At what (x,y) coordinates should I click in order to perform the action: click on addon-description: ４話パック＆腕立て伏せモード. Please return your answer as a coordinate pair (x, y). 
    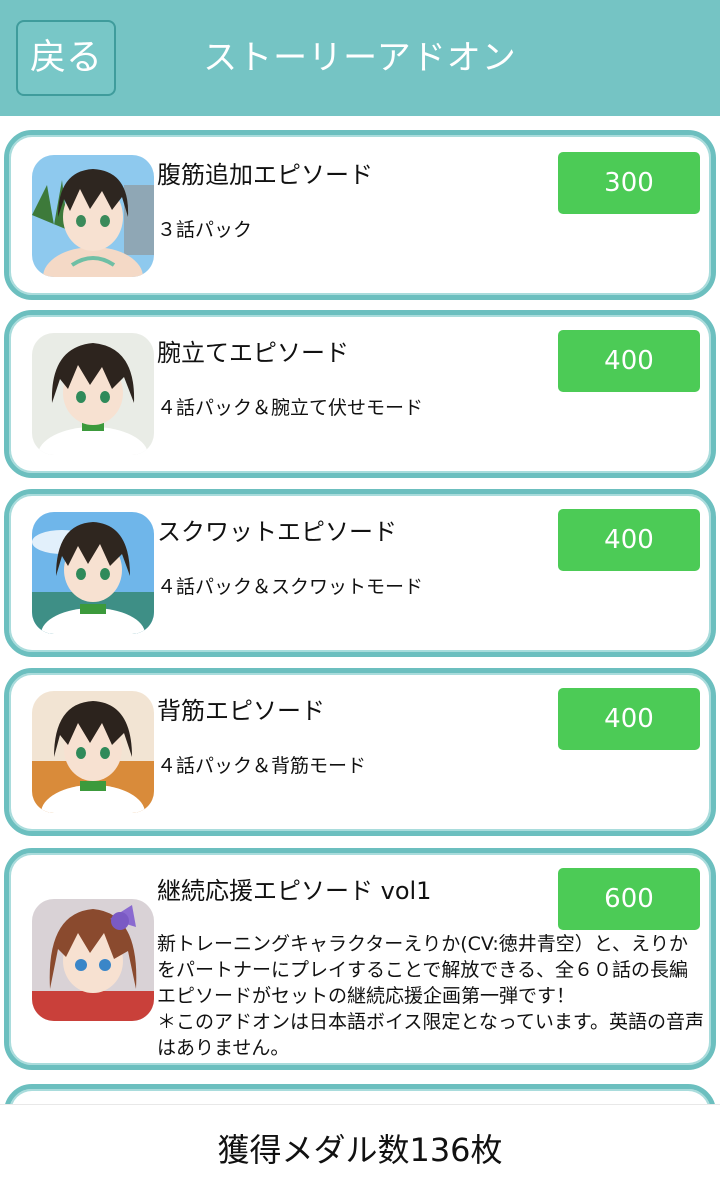
    Looking at the image, I should click on (290, 408).